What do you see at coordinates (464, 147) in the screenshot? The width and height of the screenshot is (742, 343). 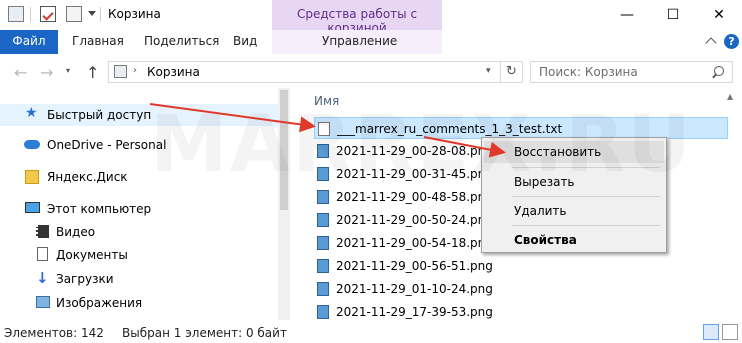 I see `arrow-to-restore` at bounding box center [464, 147].